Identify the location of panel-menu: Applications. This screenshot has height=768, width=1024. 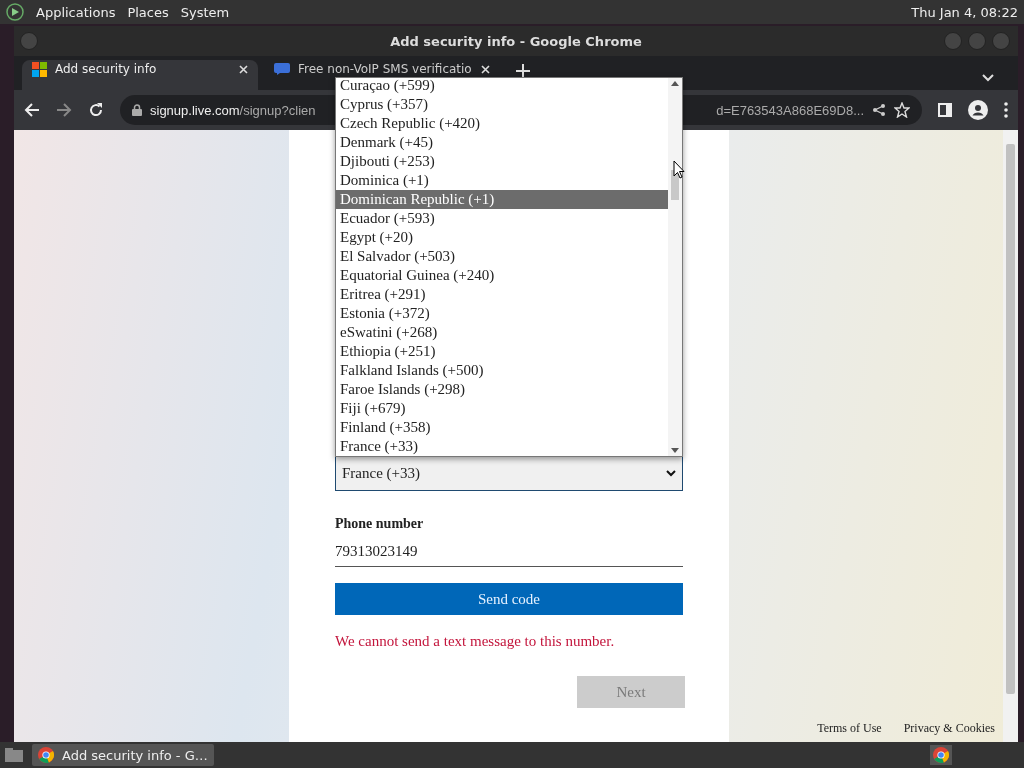
(76, 12).